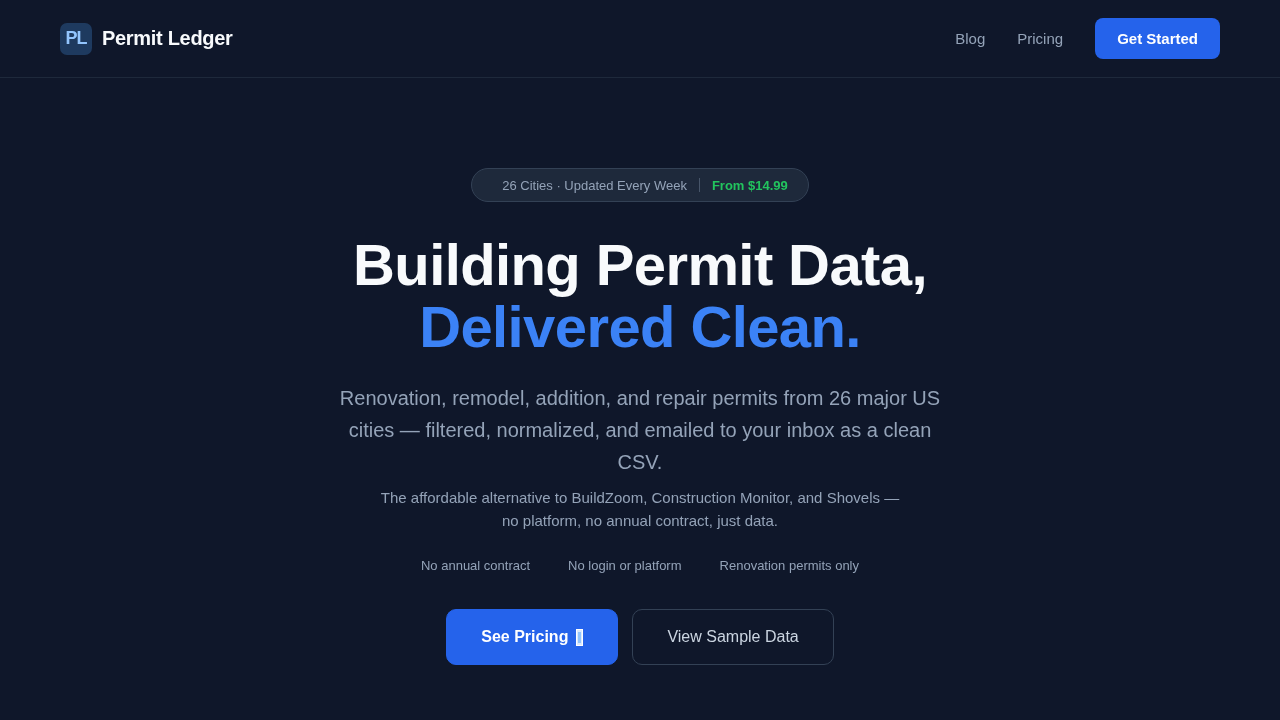  I want to click on see-pricing-button: See Pricing, so click(532, 637).